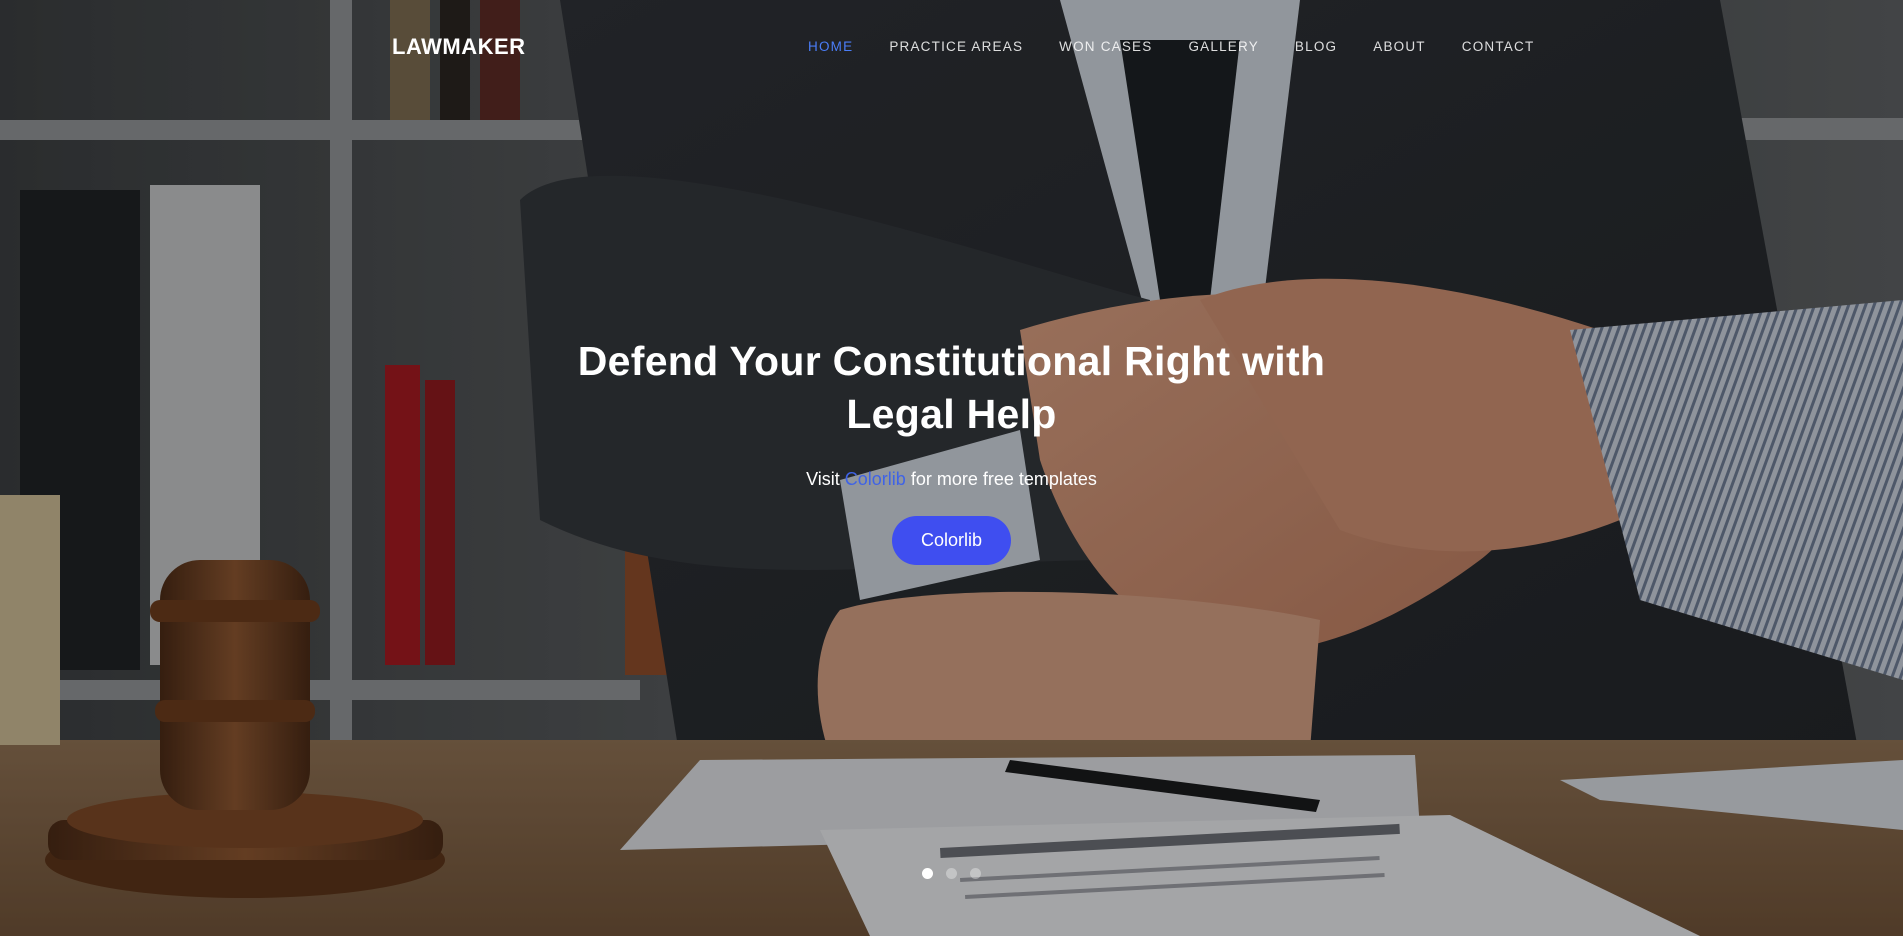 The image size is (1903, 936). What do you see at coordinates (875, 479) in the screenshot?
I see `hero-subtitle-link: Colorlib` at bounding box center [875, 479].